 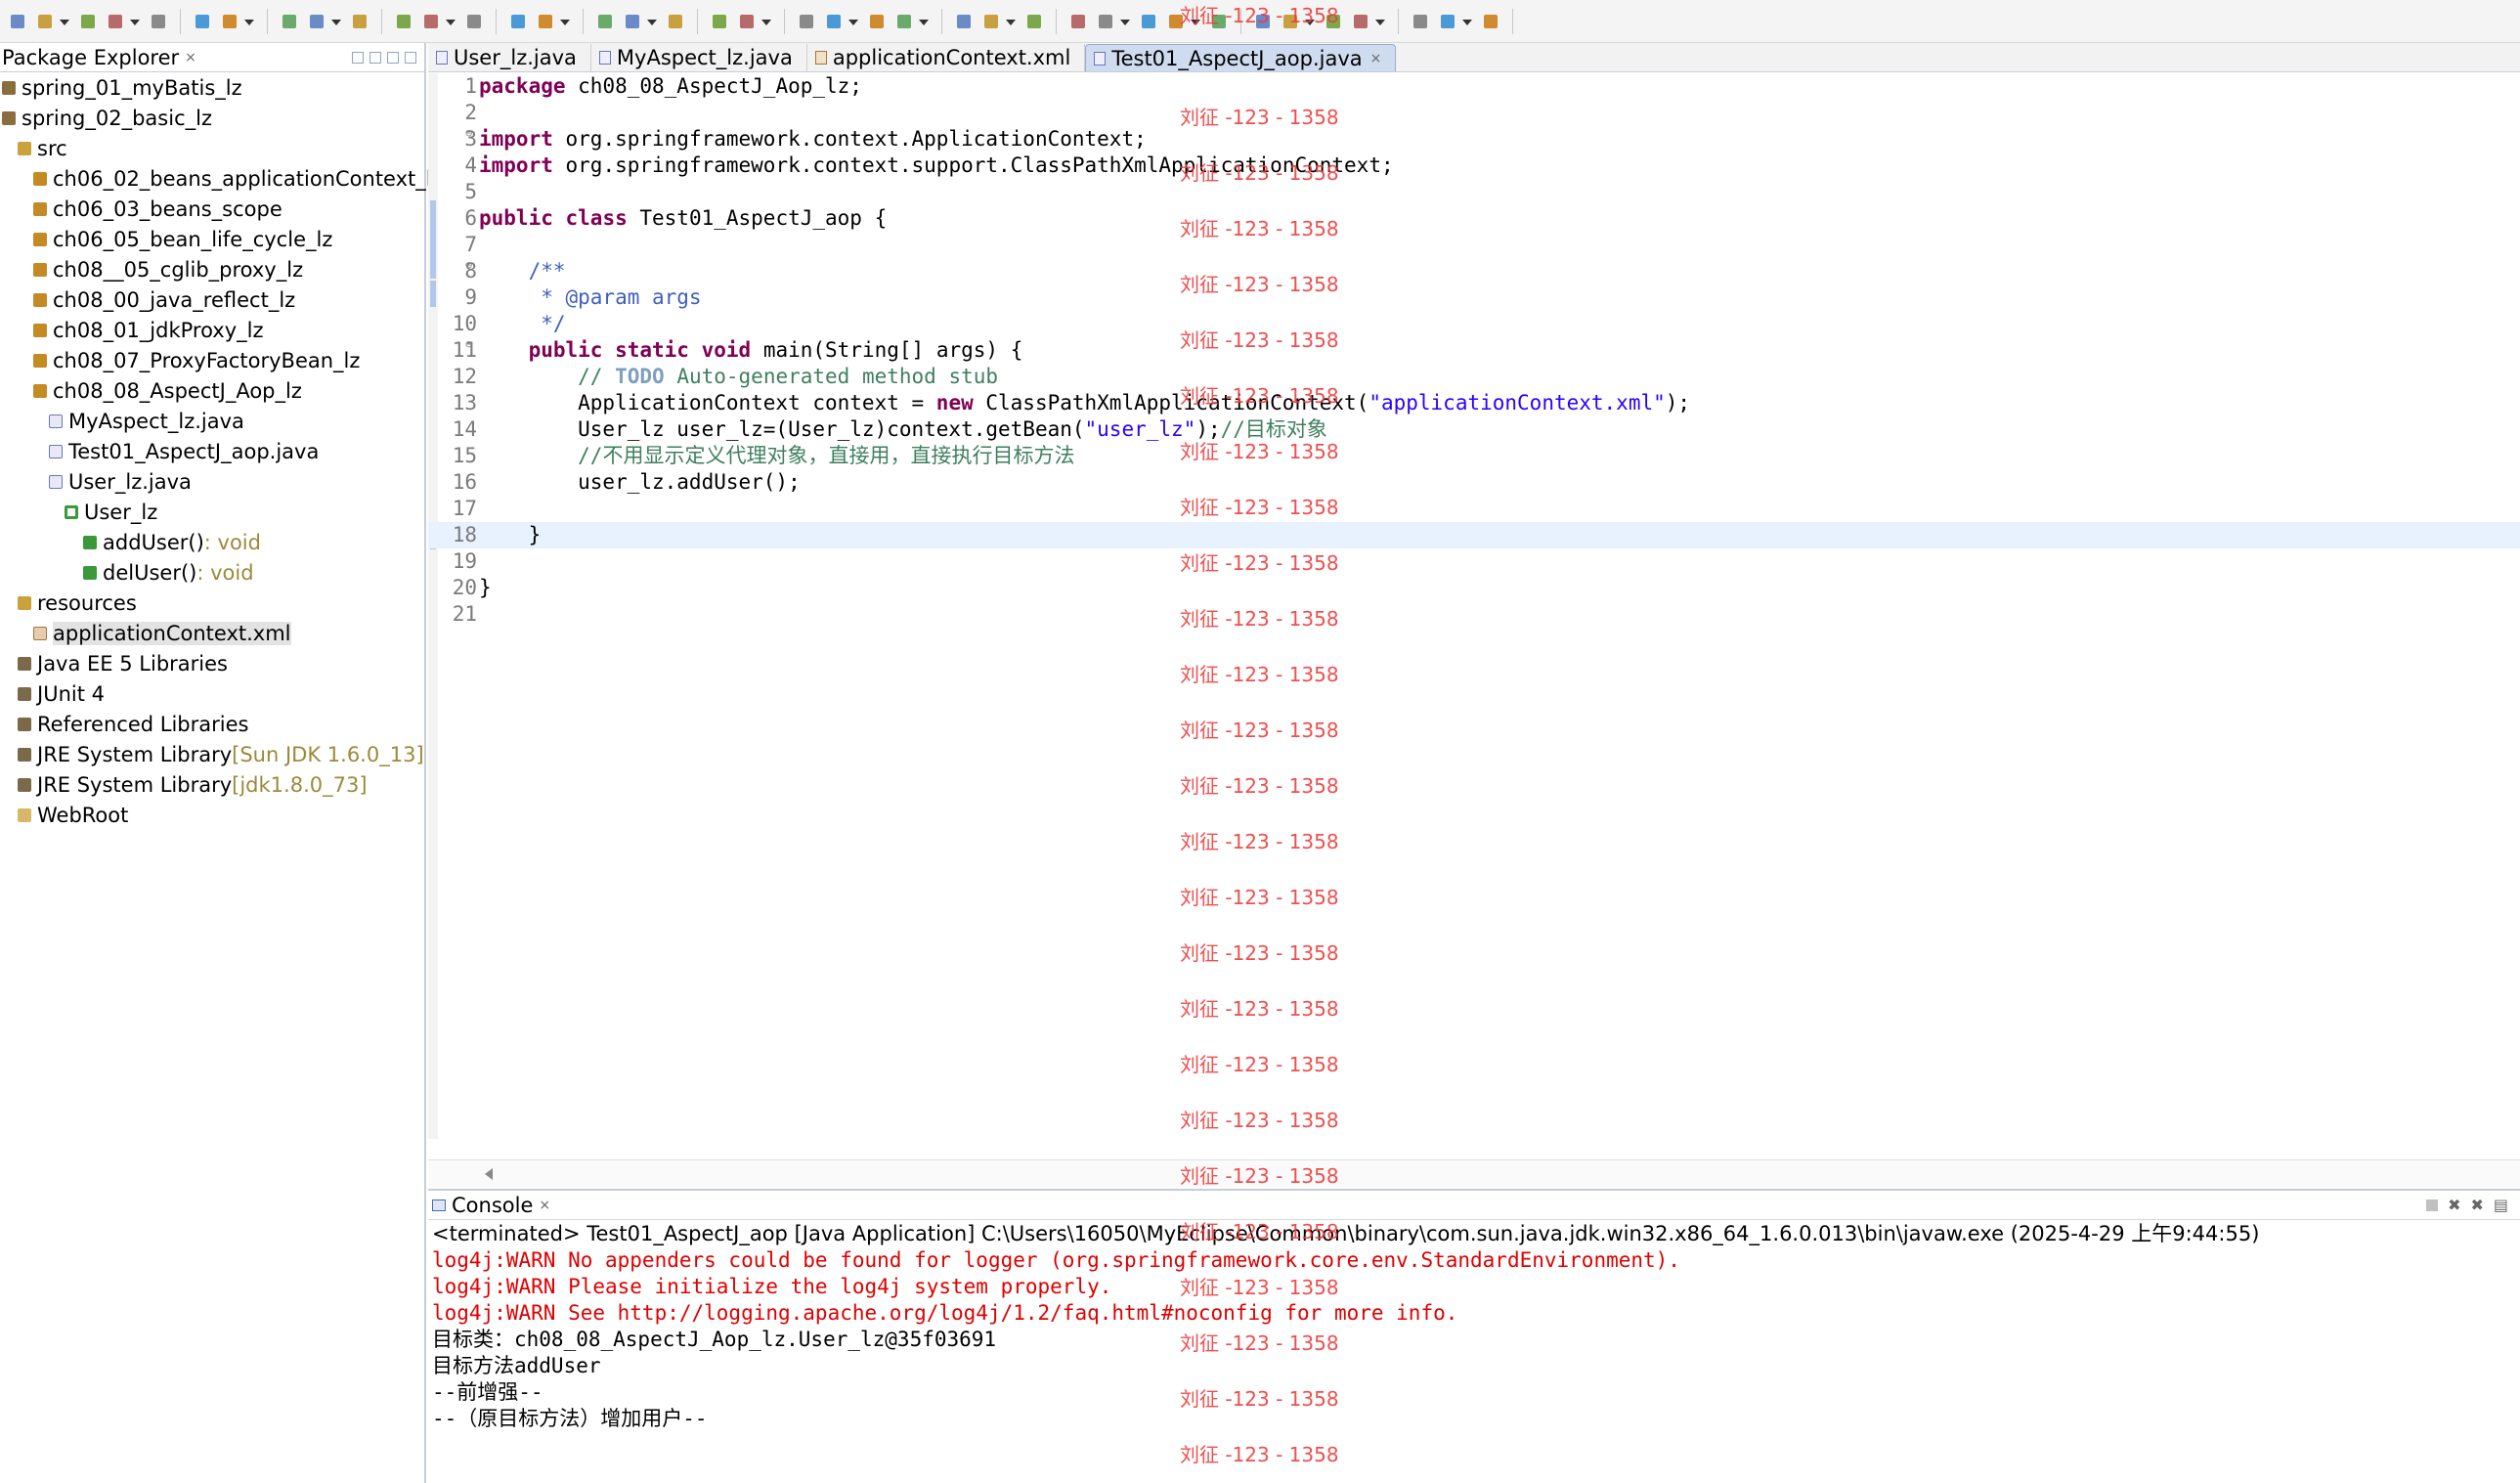 What do you see at coordinates (212, 118) in the screenshot?
I see `tree-item: spring_02_basic_lz` at bounding box center [212, 118].